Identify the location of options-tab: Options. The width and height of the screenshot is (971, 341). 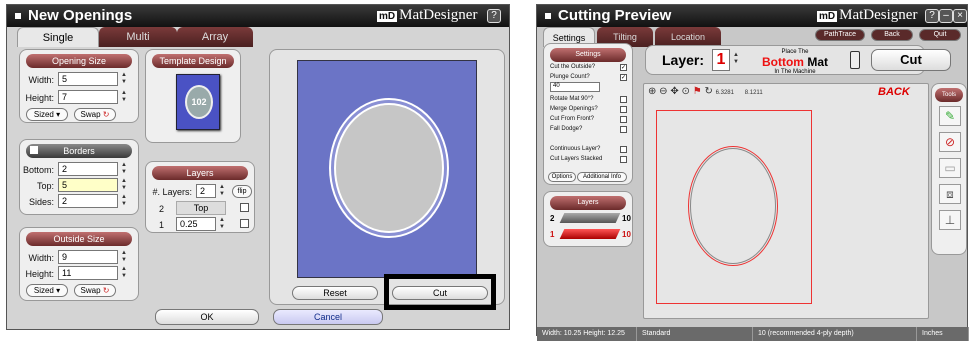
(562, 177).